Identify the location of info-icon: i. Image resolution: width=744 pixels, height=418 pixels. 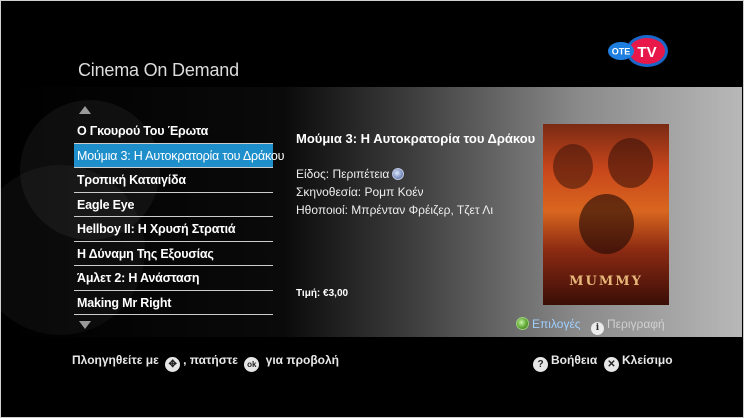
(597, 328).